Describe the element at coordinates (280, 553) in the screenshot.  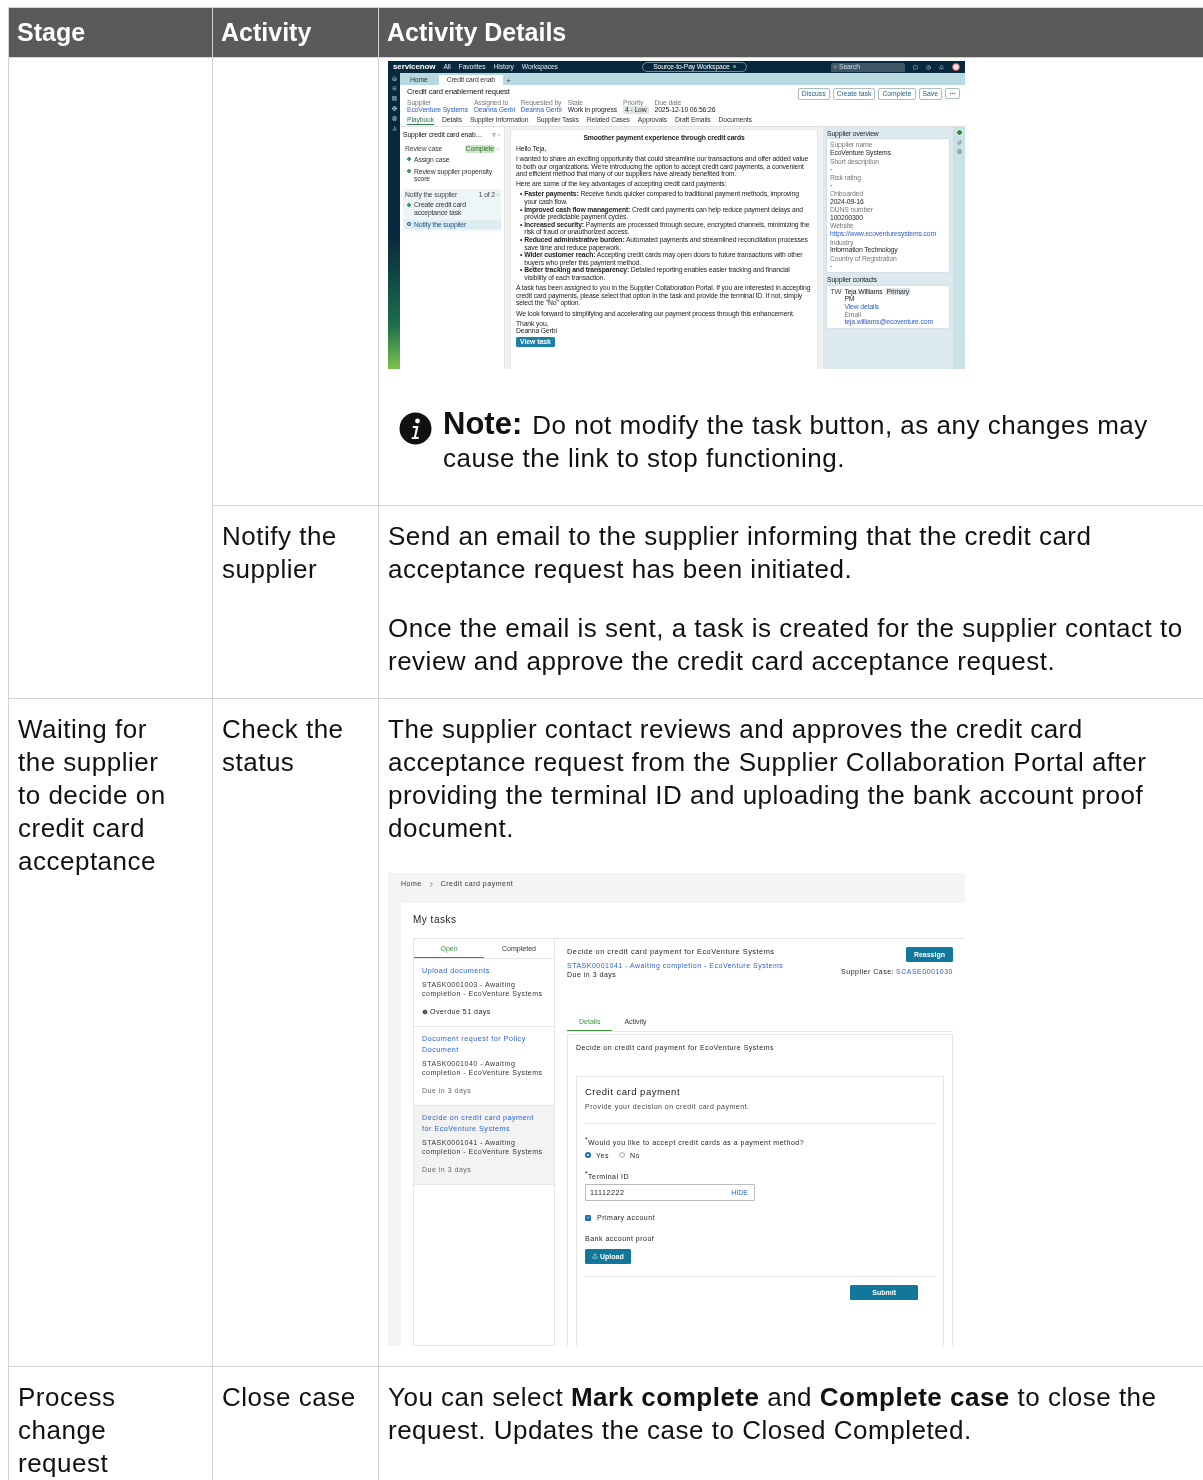
I see `activity-text: Notify the supplier` at that location.